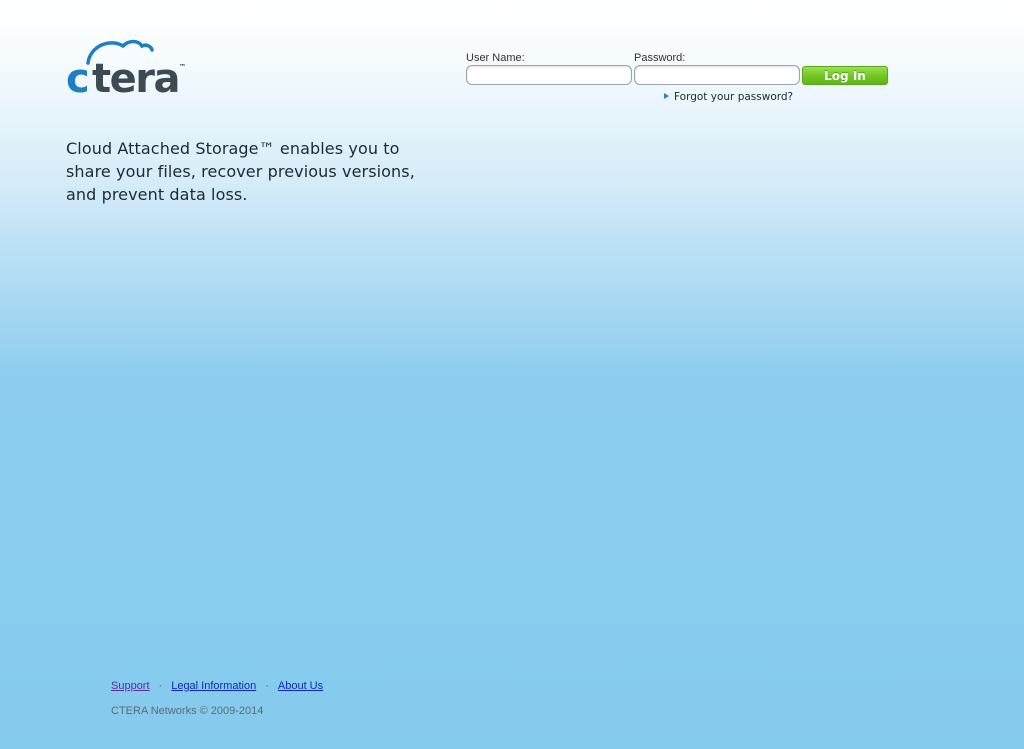 This screenshot has height=749, width=1024. What do you see at coordinates (495, 58) in the screenshot?
I see `username-label: User Name:` at bounding box center [495, 58].